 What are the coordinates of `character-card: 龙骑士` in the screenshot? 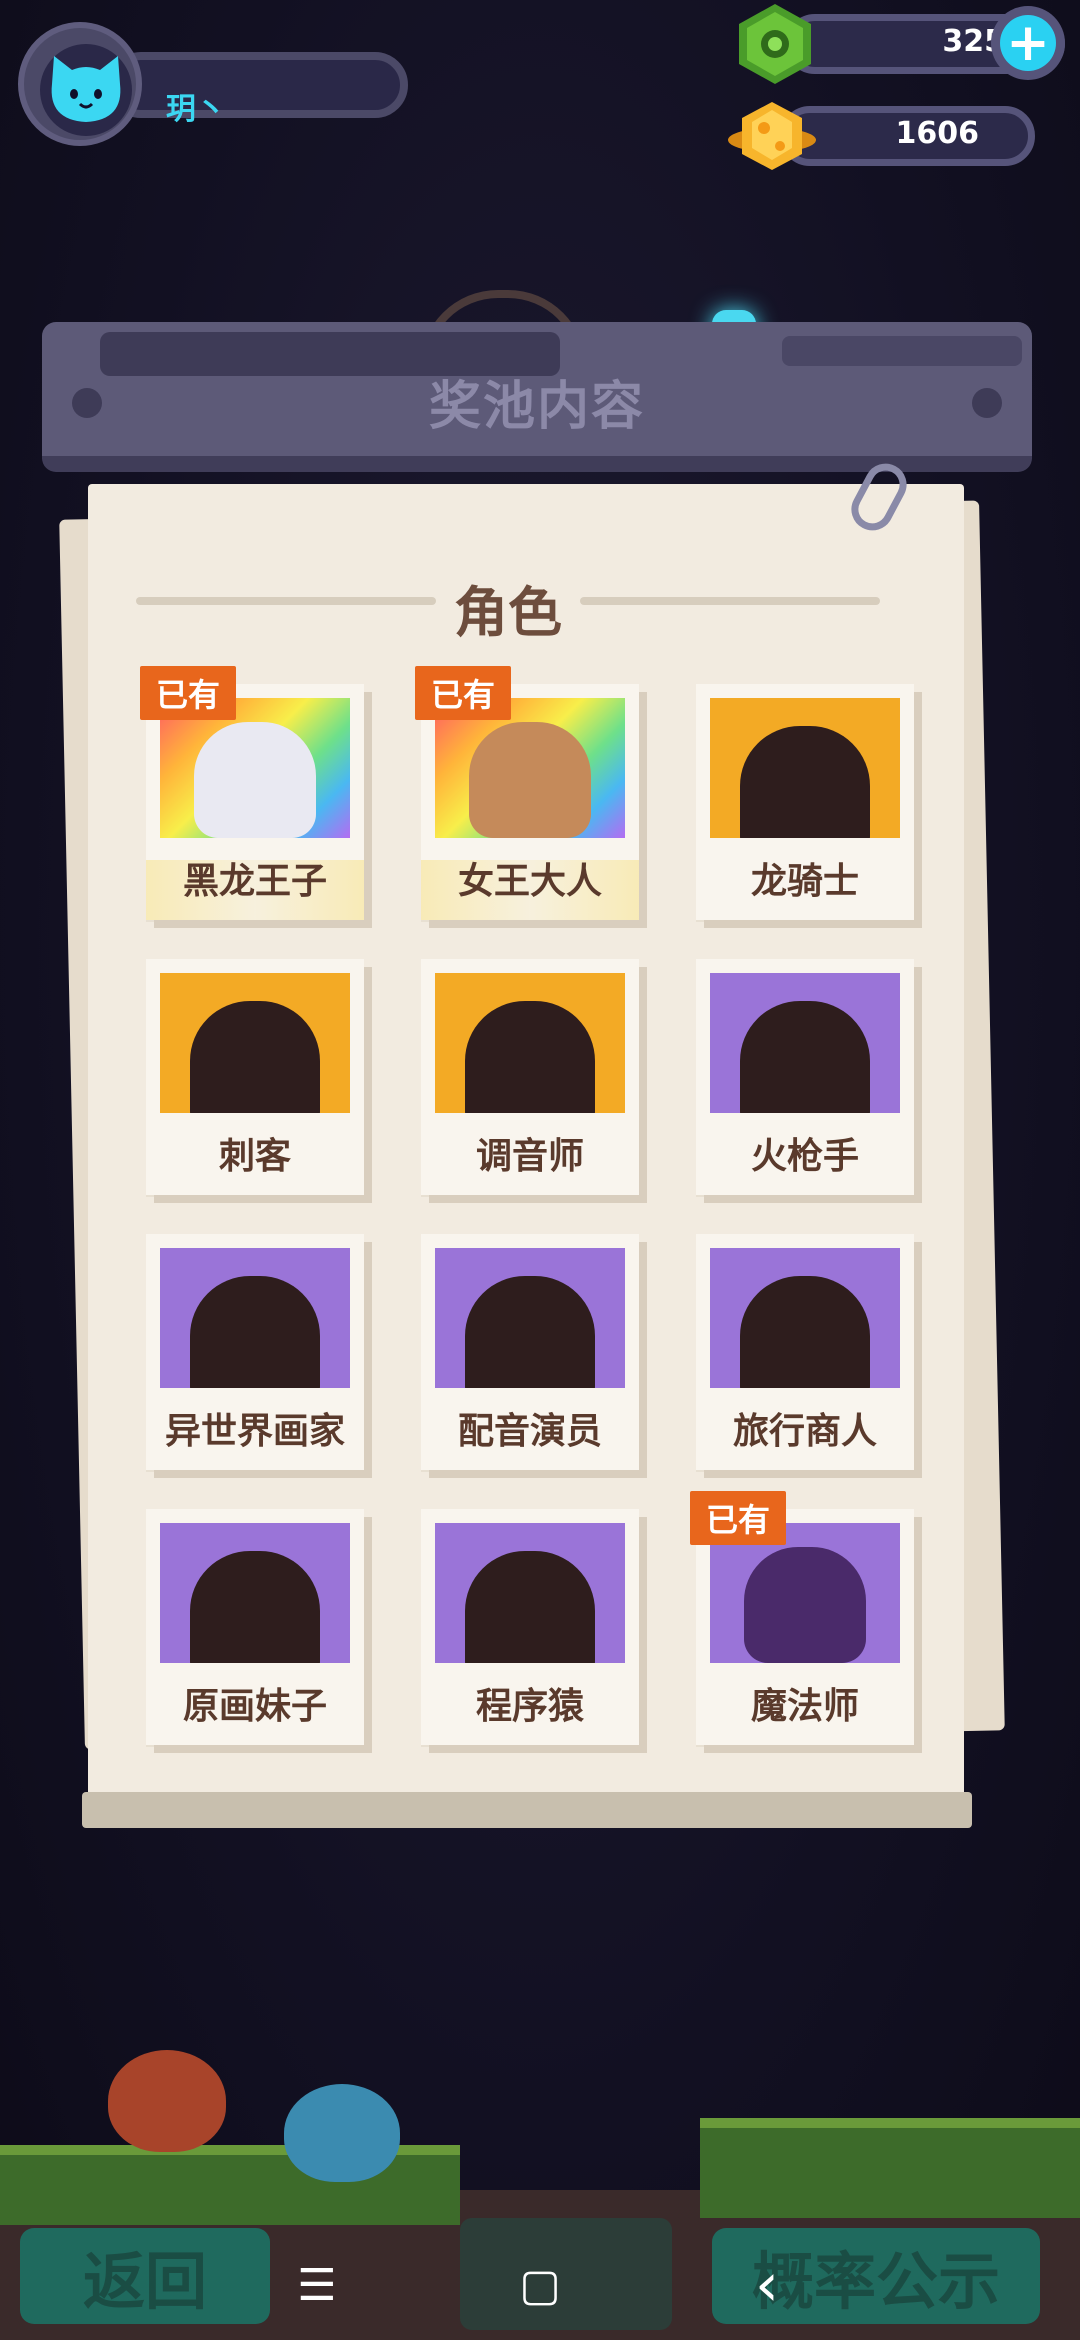 It's located at (805, 802).